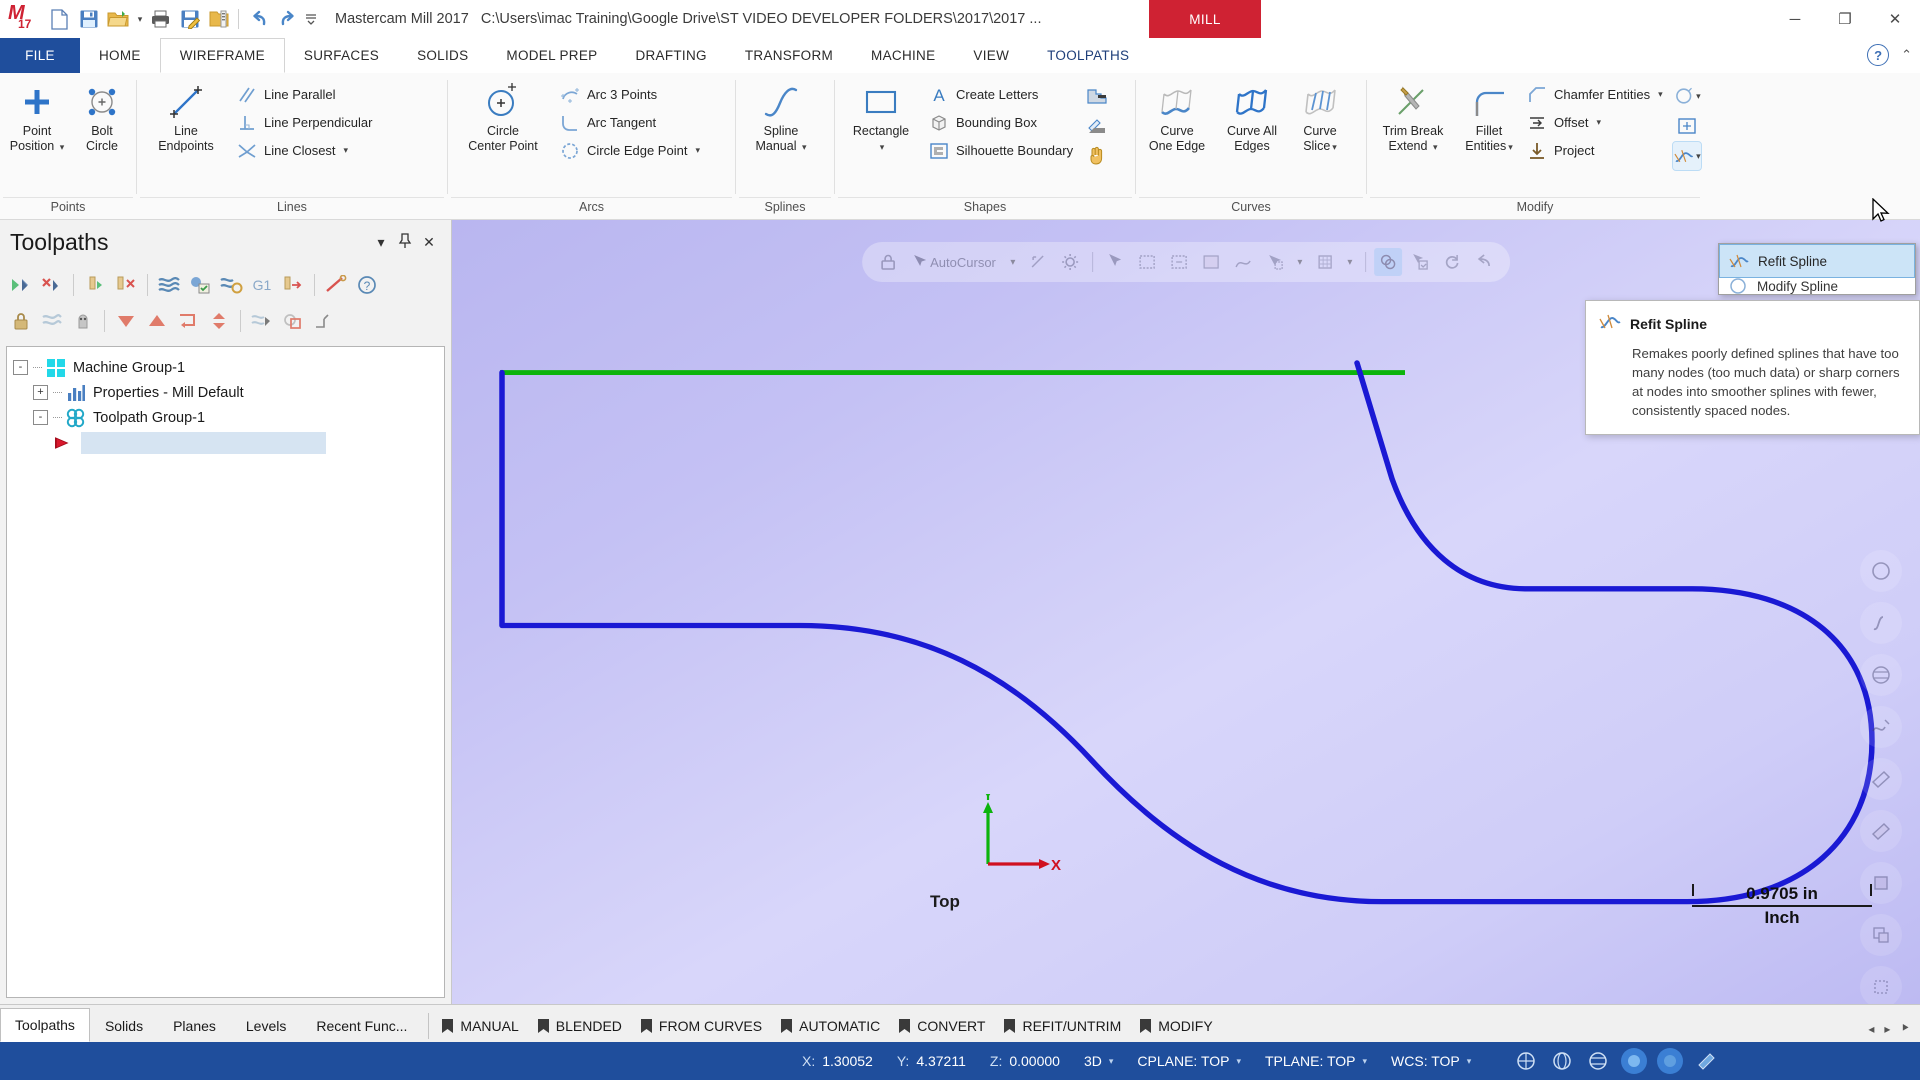 Image resolution: width=1920 pixels, height=1080 pixels. Describe the element at coordinates (219, 321) in the screenshot. I see `expand-collapse-icon` at that location.